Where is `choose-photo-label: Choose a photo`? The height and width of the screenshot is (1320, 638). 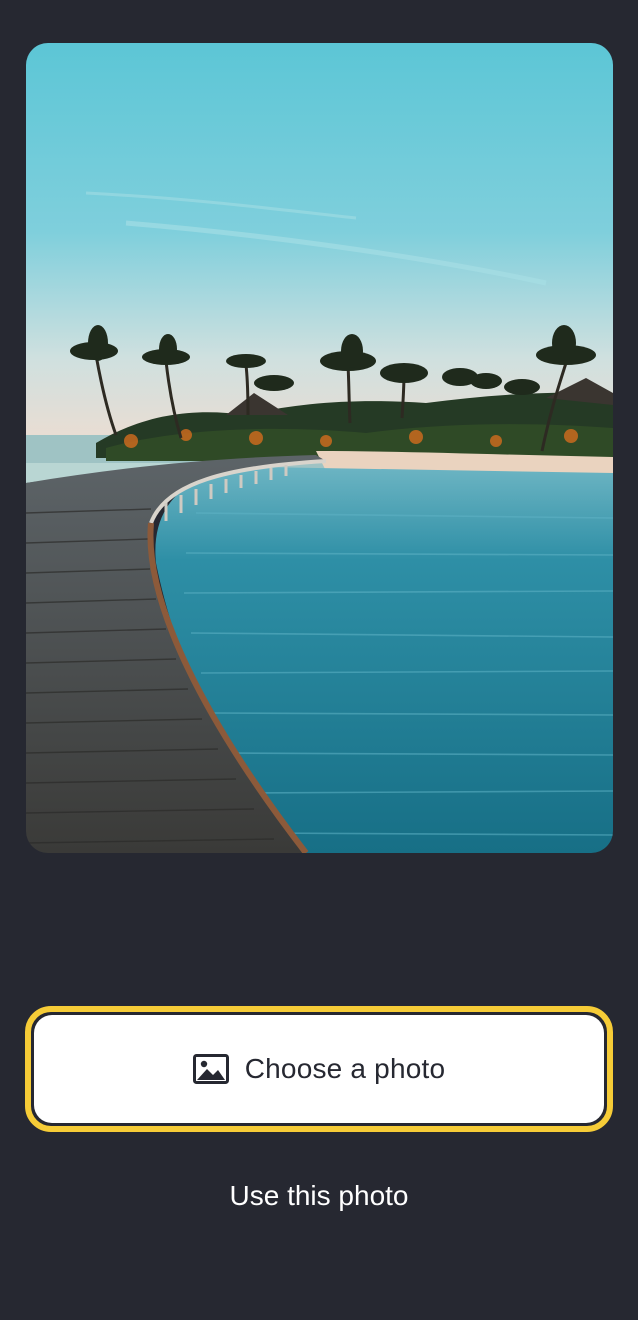
choose-photo-label: Choose a photo is located at coordinates (345, 1068).